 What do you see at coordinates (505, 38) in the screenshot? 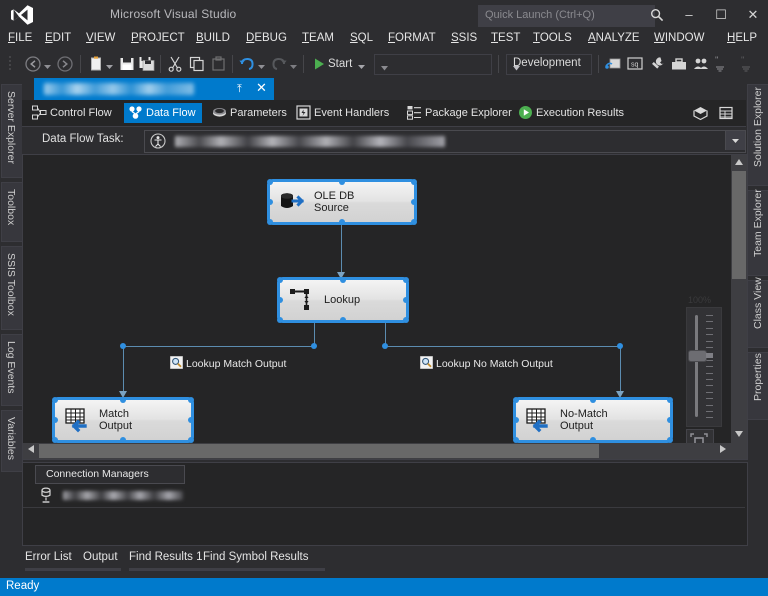
I see `menu-test: TEST` at bounding box center [505, 38].